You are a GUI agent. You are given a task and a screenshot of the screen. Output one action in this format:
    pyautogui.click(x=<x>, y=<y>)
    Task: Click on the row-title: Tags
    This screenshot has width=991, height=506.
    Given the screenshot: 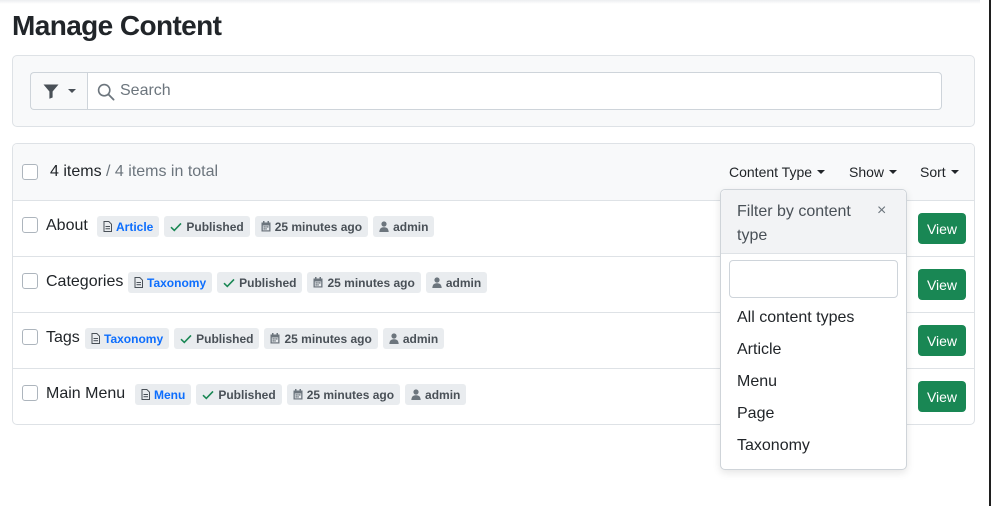 What is the action you would take?
    pyautogui.click(x=63, y=338)
    